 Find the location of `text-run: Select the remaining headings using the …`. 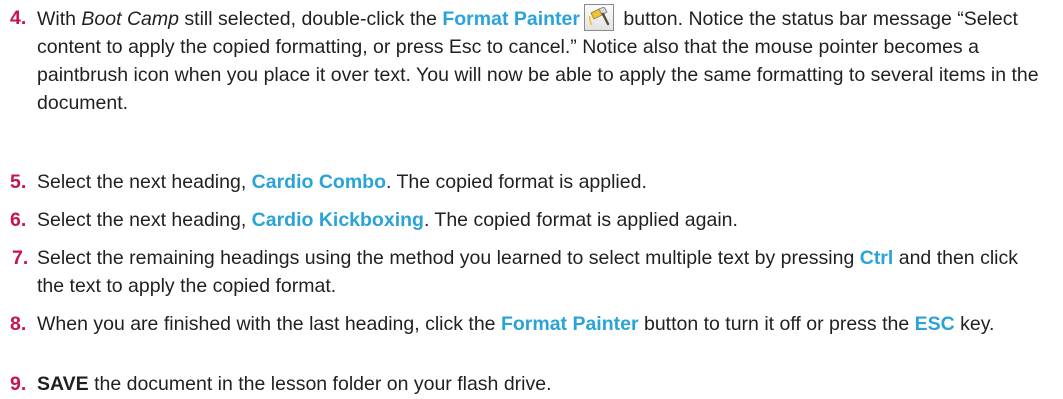

text-run: Select the remaining headings using the … is located at coordinates (448, 258).